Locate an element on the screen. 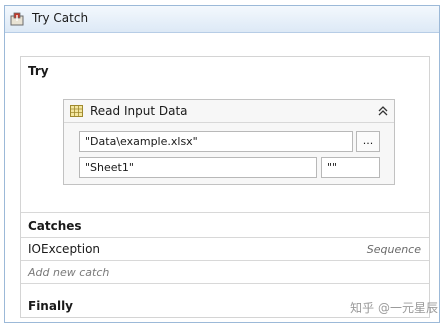  workbook-path-input: "Data\example.xlsx" is located at coordinates (216, 141).